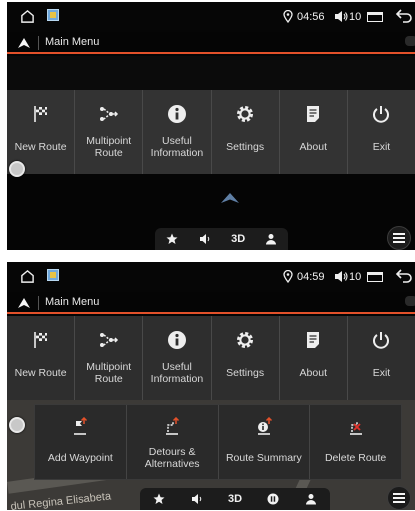 Image resolution: width=415 pixels, height=511 pixels. I want to click on map-strip, so click(211, 73).